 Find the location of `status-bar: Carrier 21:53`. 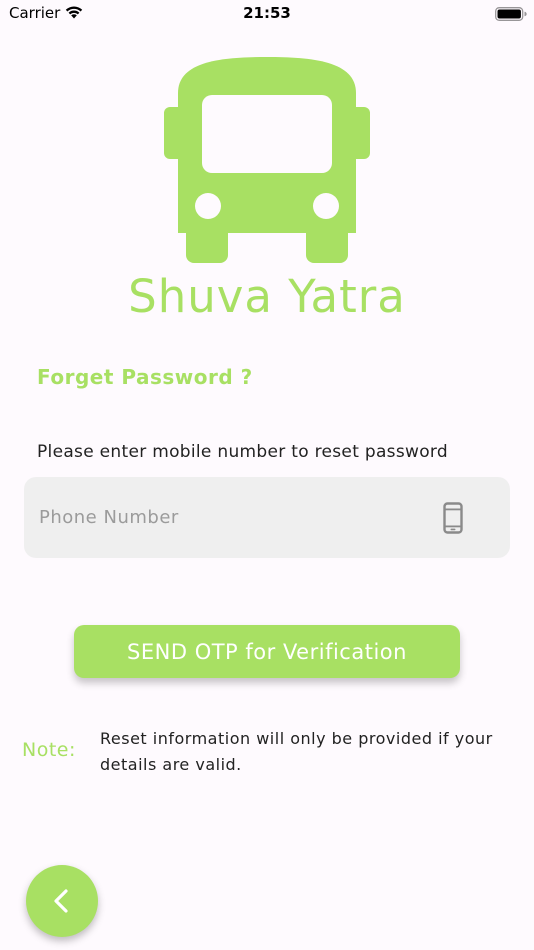

status-bar: Carrier 21:53 is located at coordinates (267, 15).